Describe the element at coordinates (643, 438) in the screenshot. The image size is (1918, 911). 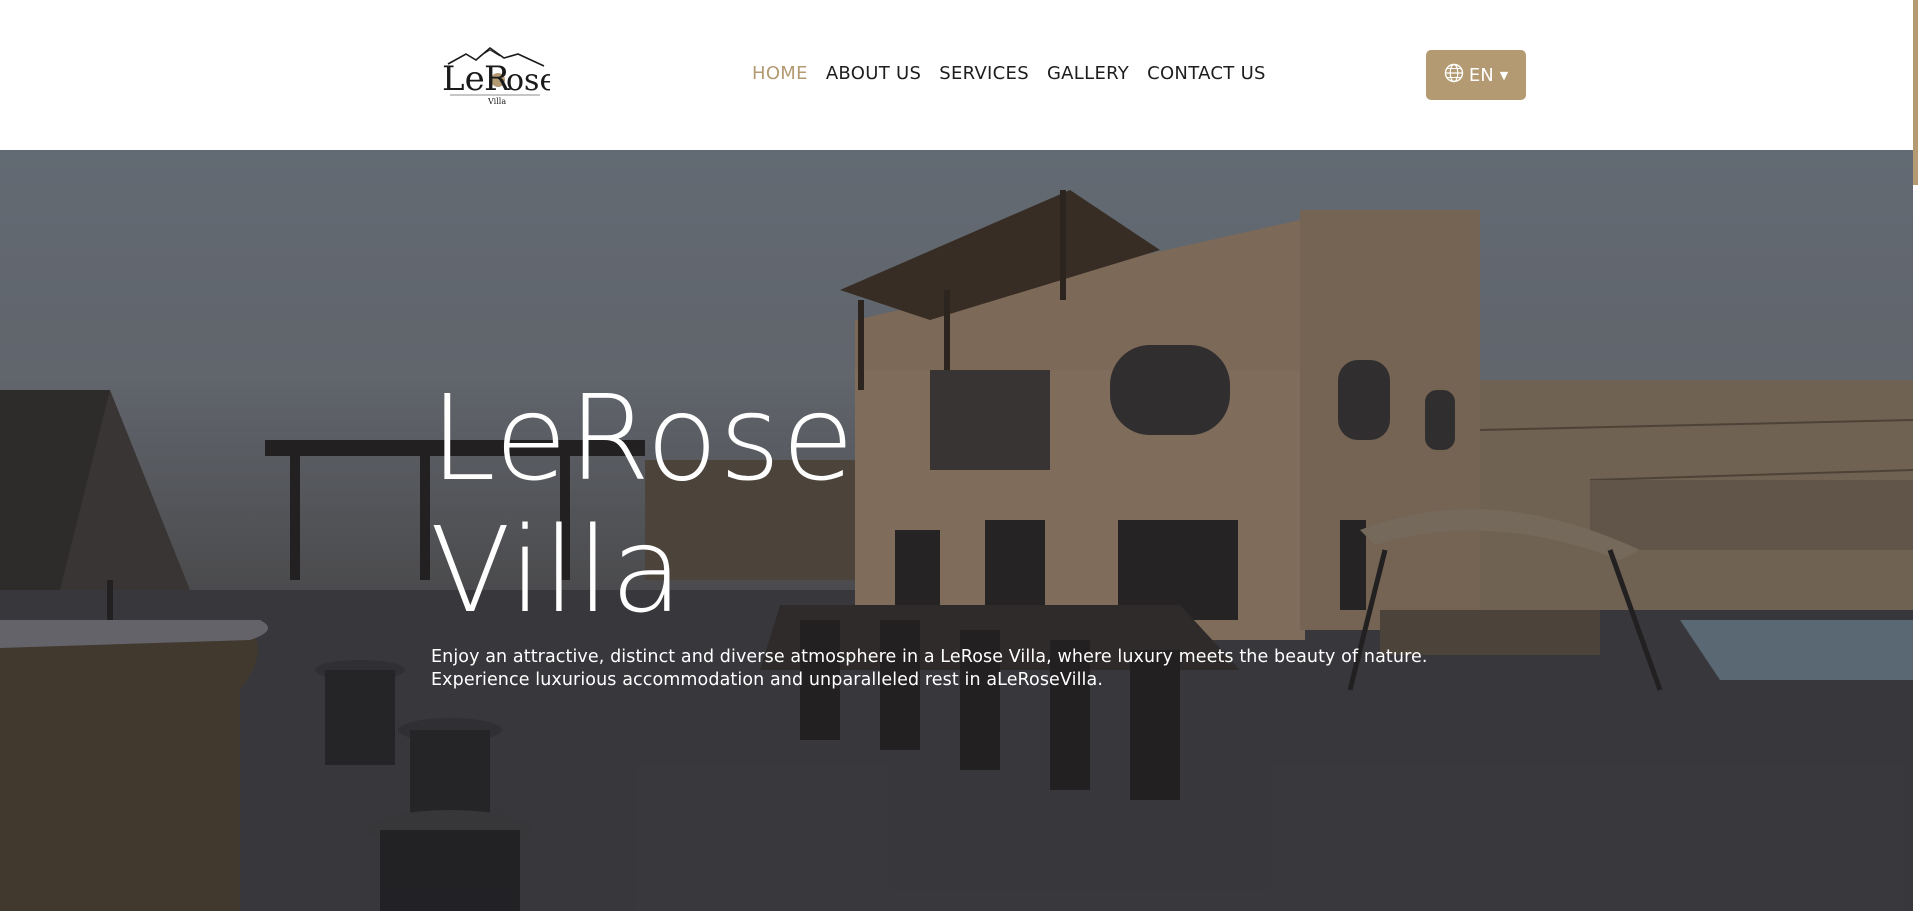
I see `hero-title-line-1: LeRose` at that location.